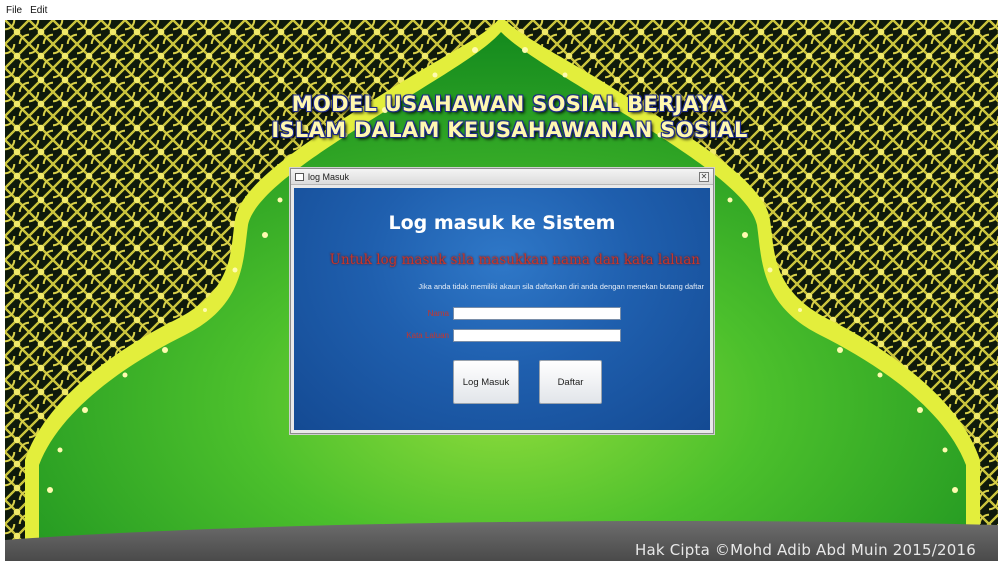 The height and width of the screenshot is (561, 1002). I want to click on window-icon, so click(299, 176).